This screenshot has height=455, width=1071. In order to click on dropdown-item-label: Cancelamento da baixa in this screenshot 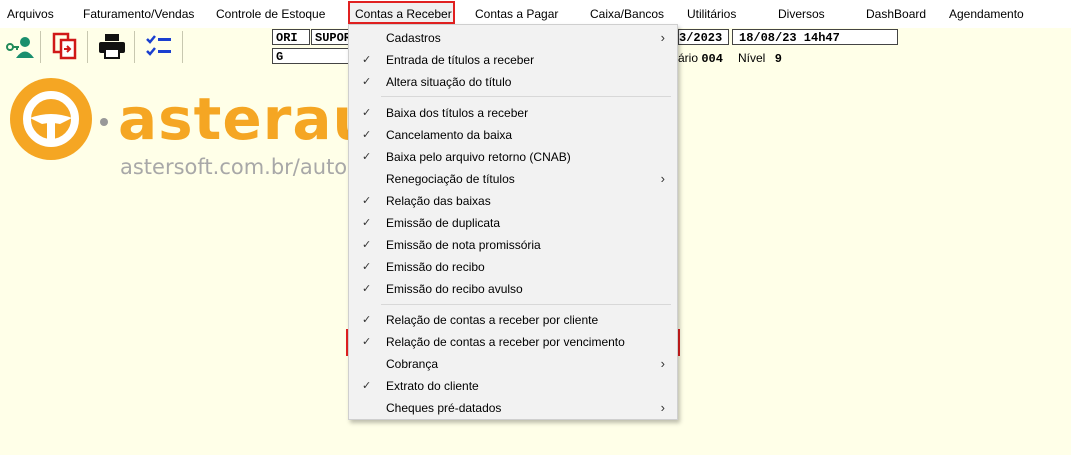, I will do `click(449, 135)`.